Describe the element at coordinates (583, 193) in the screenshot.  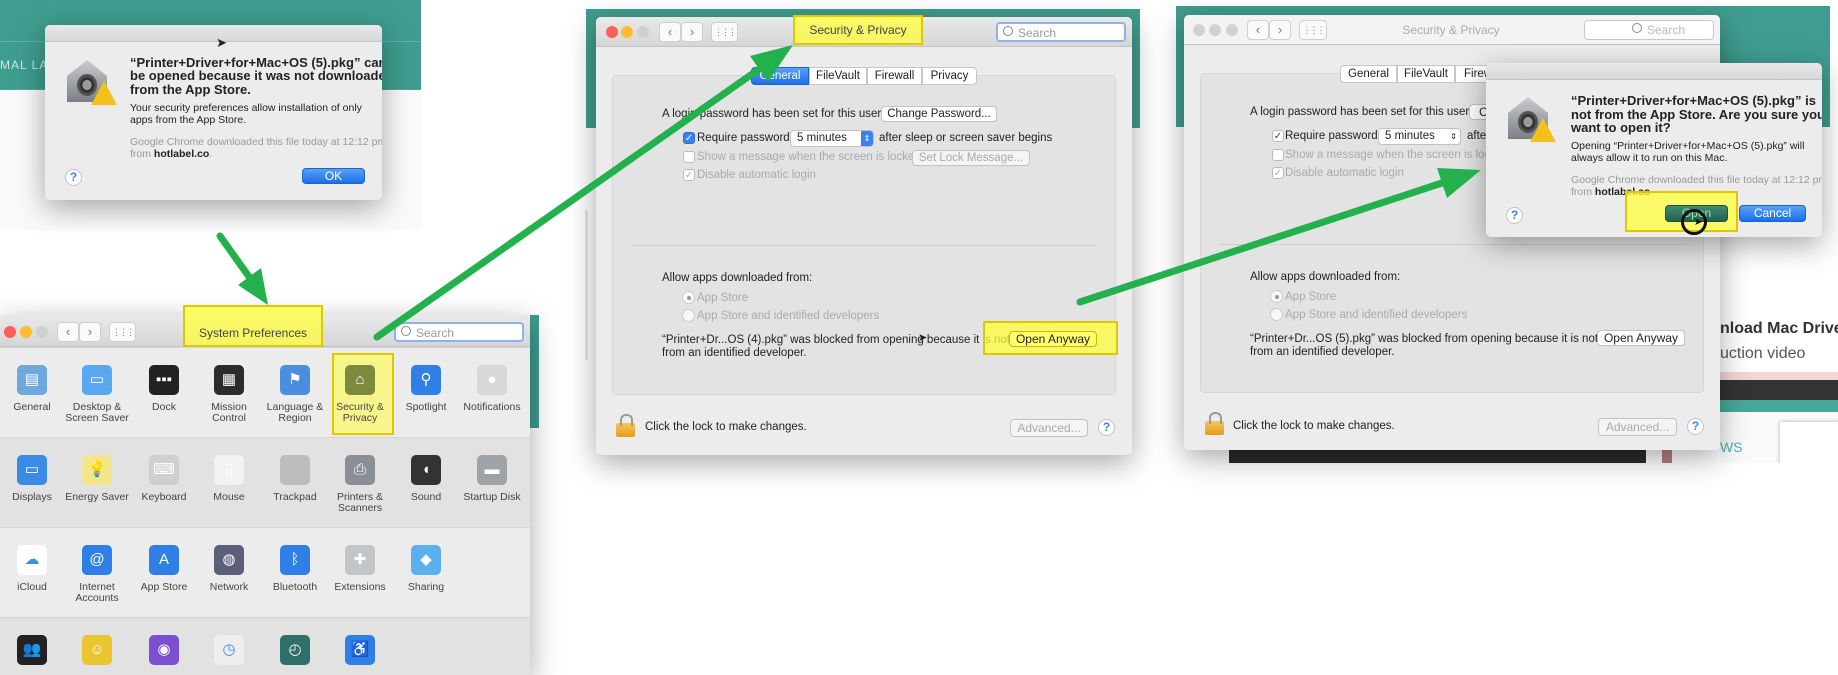
I see `arrow-to-security-privacy` at that location.